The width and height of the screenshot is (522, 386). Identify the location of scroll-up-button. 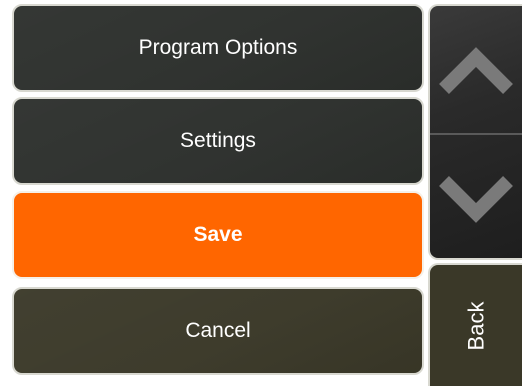
(476, 69).